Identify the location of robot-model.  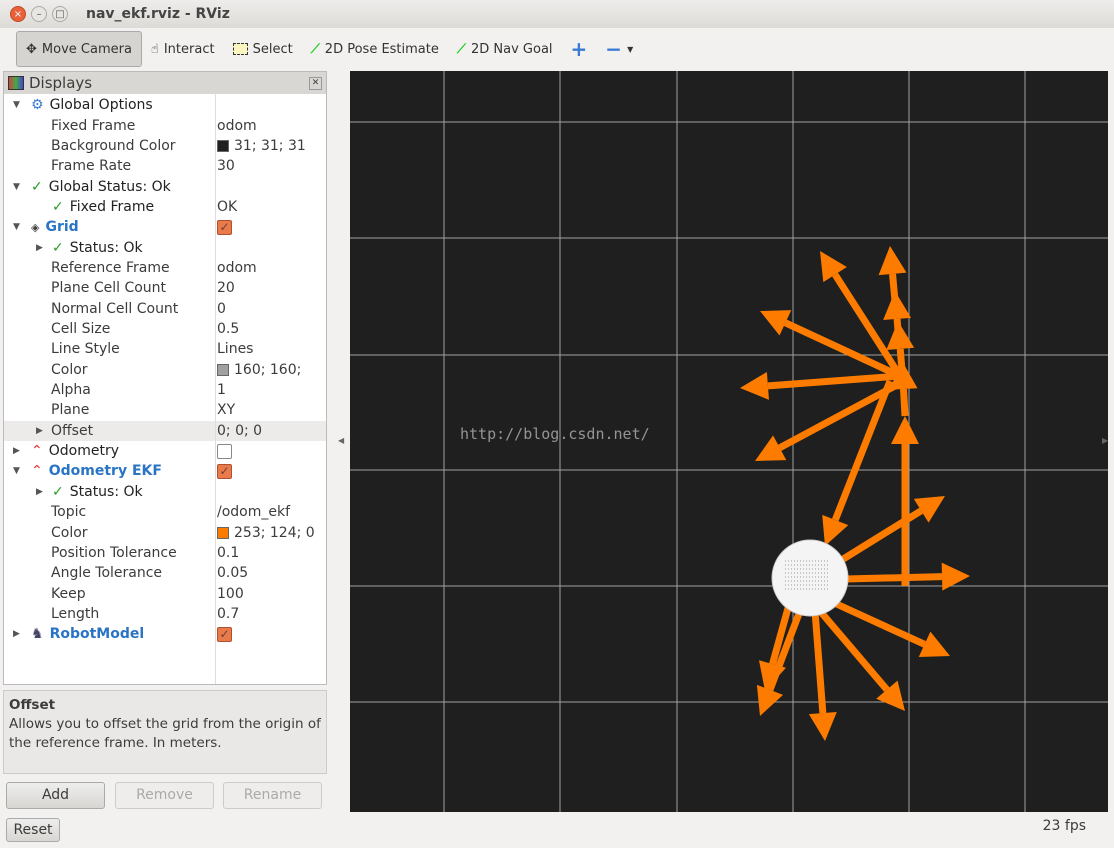
(810, 578).